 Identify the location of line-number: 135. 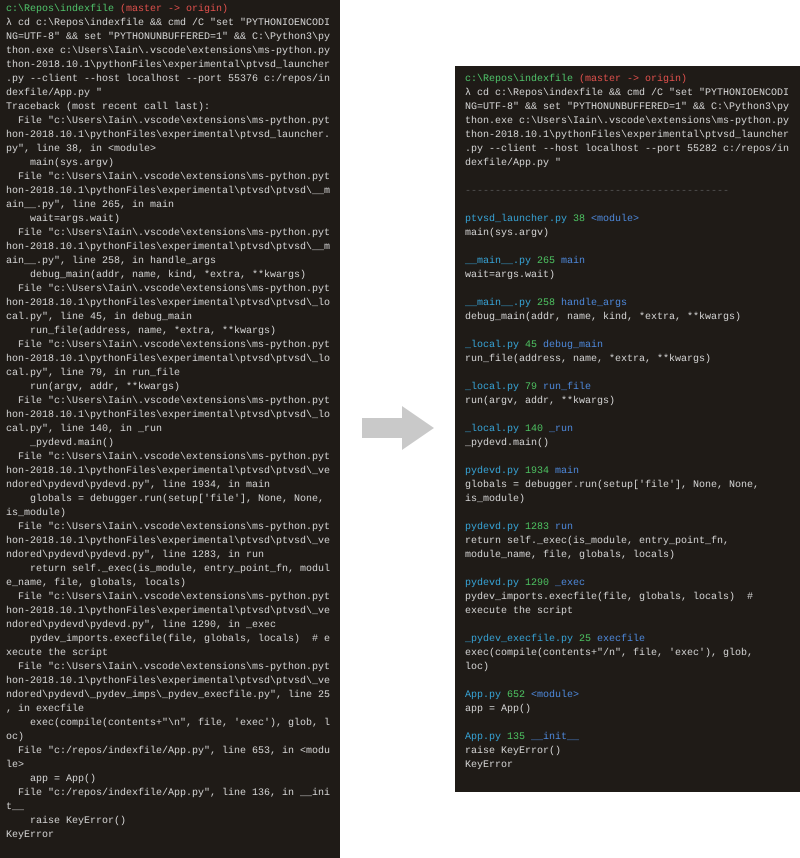
(516, 738).